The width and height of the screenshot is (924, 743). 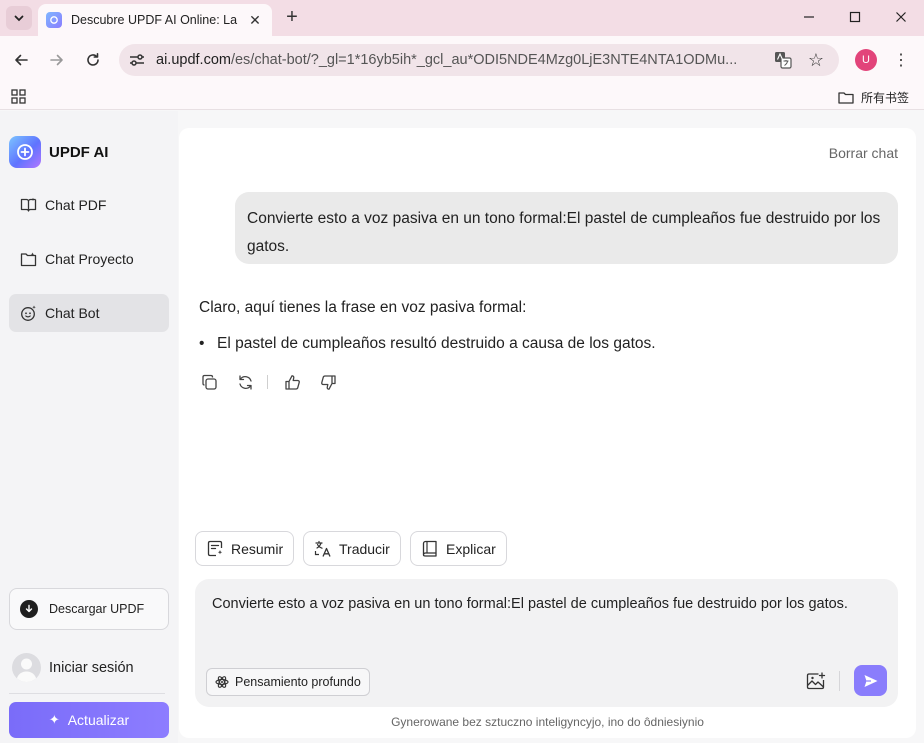 I want to click on browser-tabbar: Descubre UPDF AI Online: La ✕ +, so click(x=462, y=18).